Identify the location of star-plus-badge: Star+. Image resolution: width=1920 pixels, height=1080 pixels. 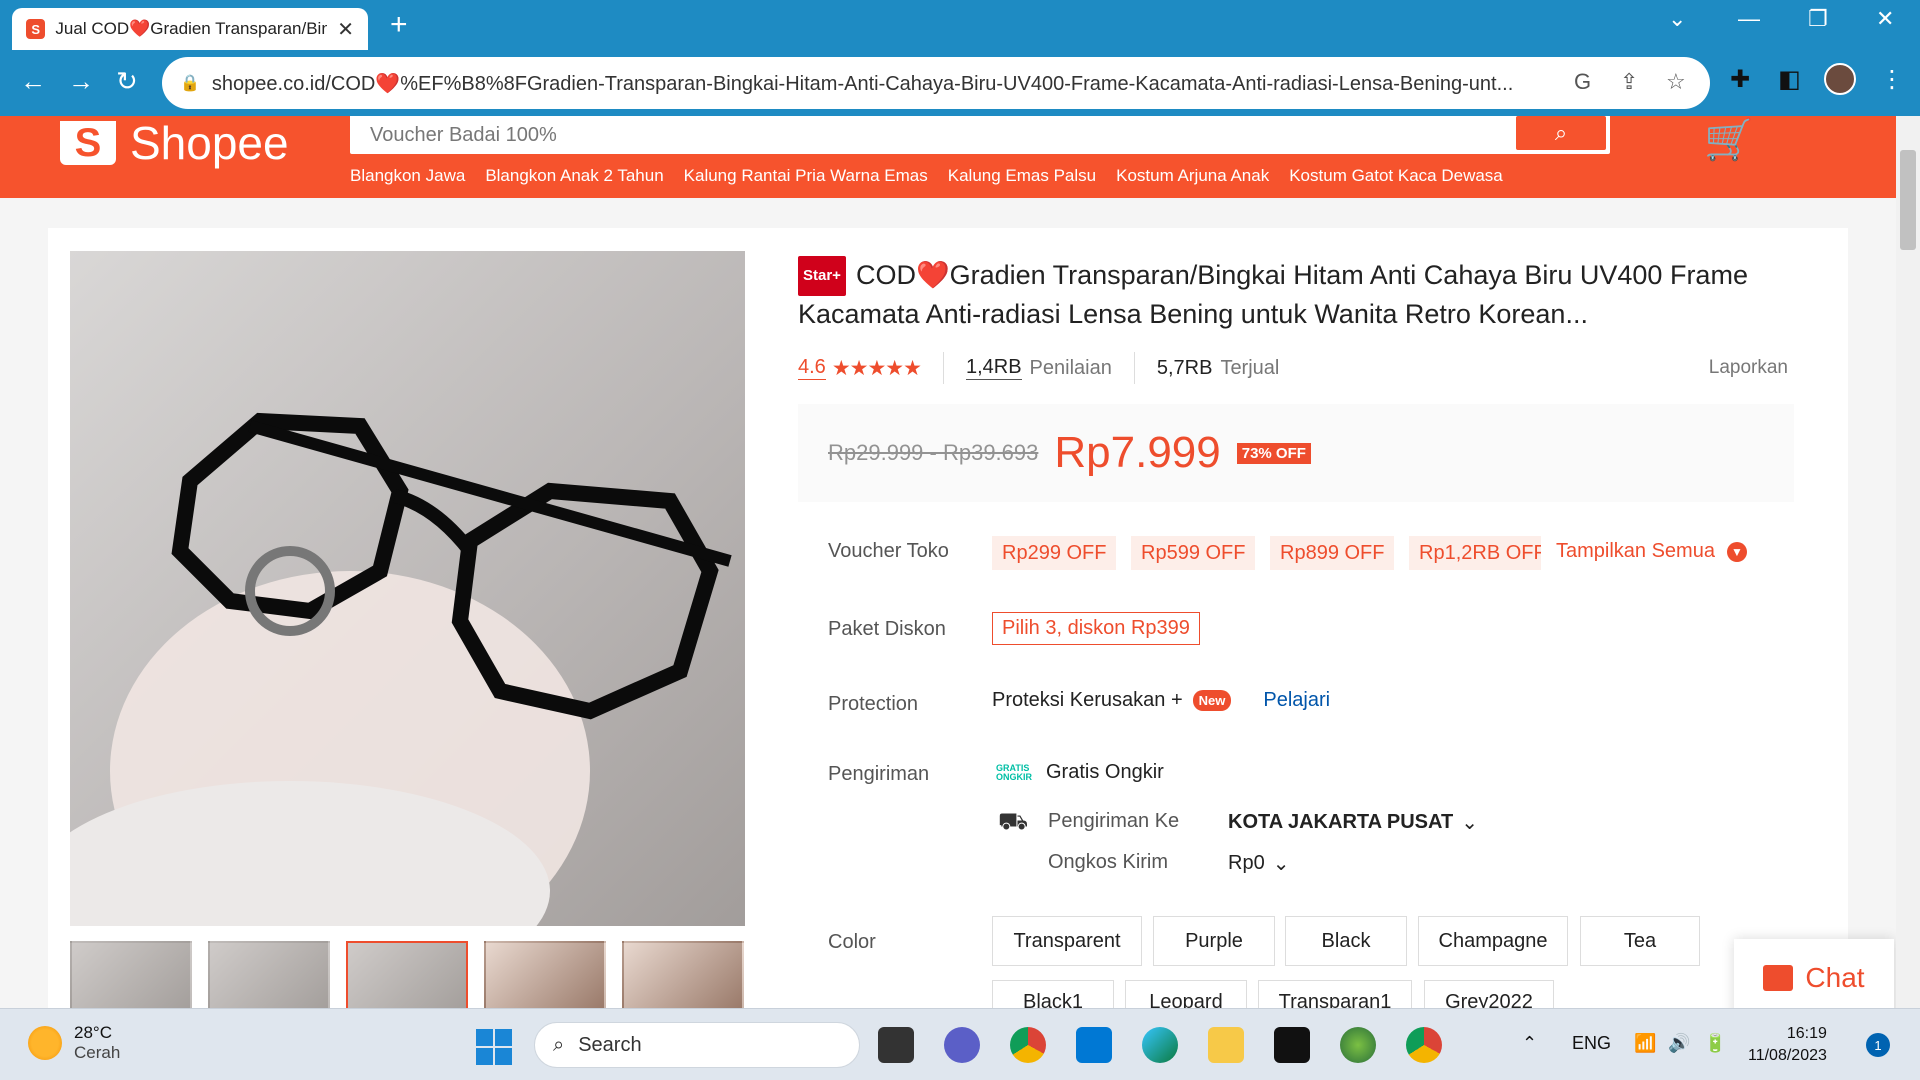
(822, 276).